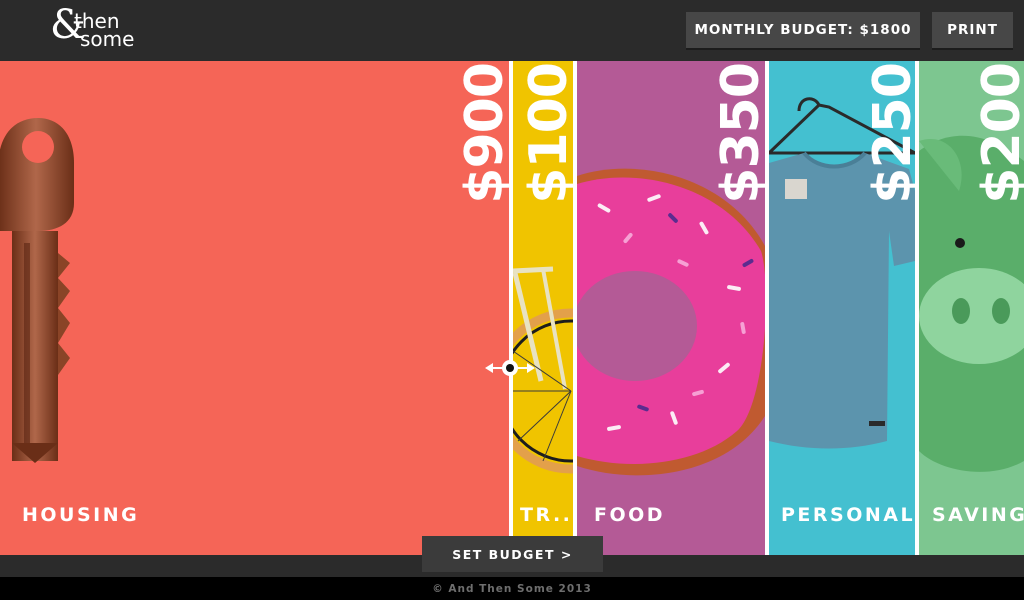 The height and width of the screenshot is (600, 1024). Describe the element at coordinates (512, 589) in the screenshot. I see `copyright-text: © And Then Some 2013` at that location.